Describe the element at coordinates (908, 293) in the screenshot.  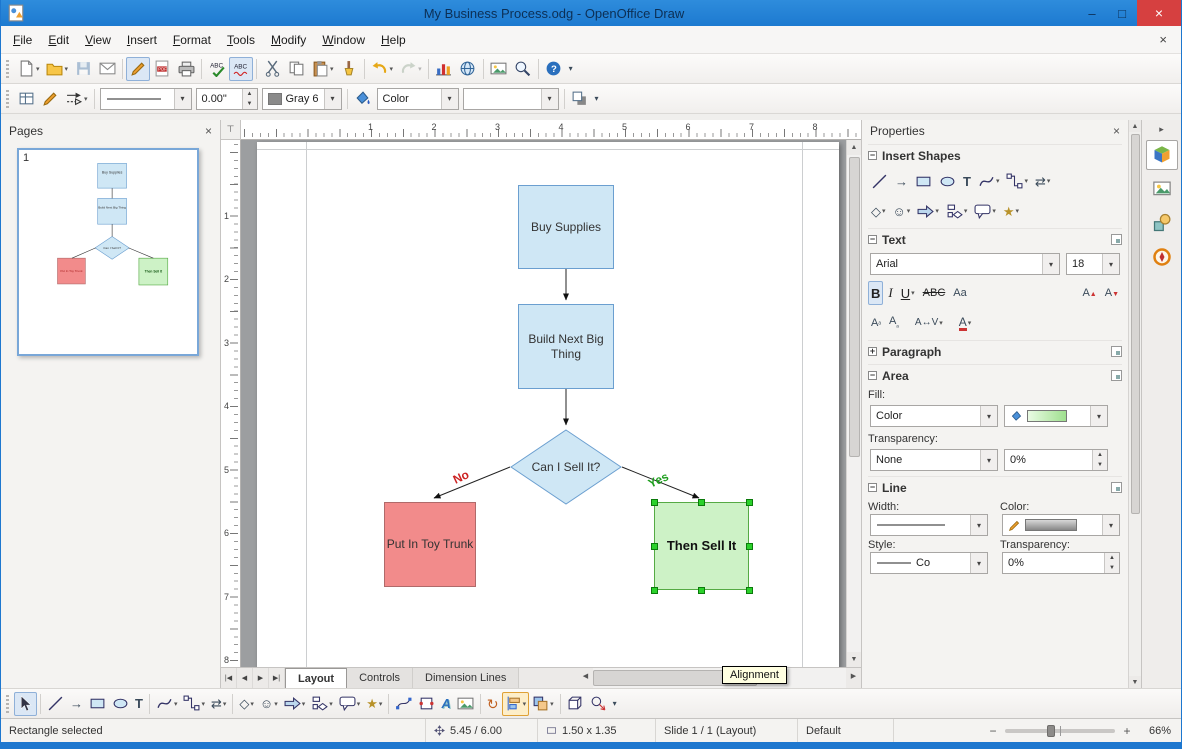
I see `underline-button: U` at that location.